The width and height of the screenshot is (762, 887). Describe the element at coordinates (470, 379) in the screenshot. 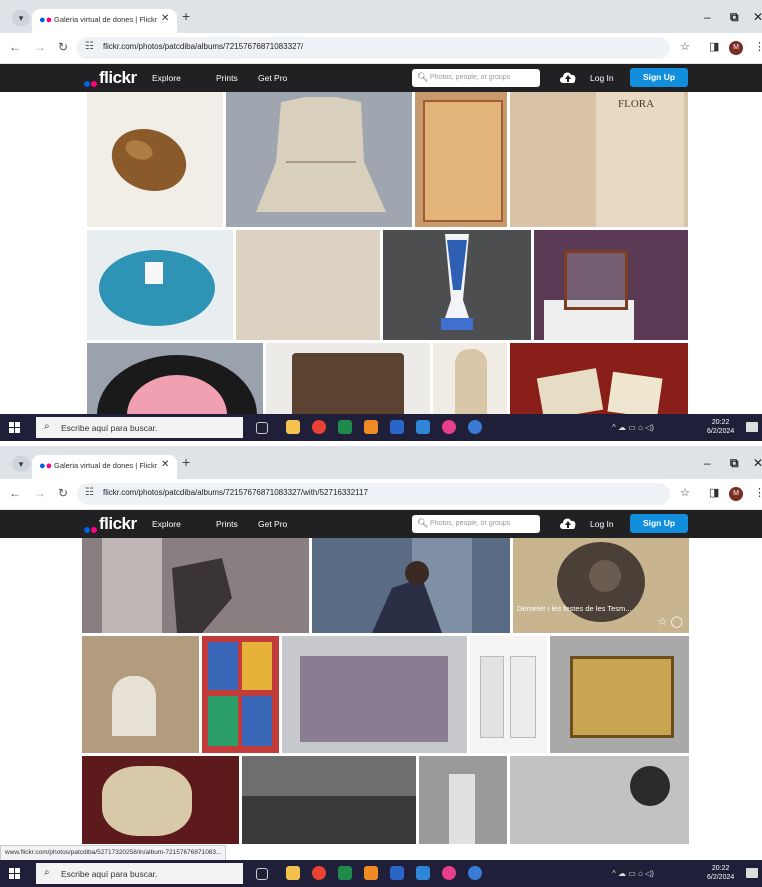

I see `photo-sculpture` at that location.